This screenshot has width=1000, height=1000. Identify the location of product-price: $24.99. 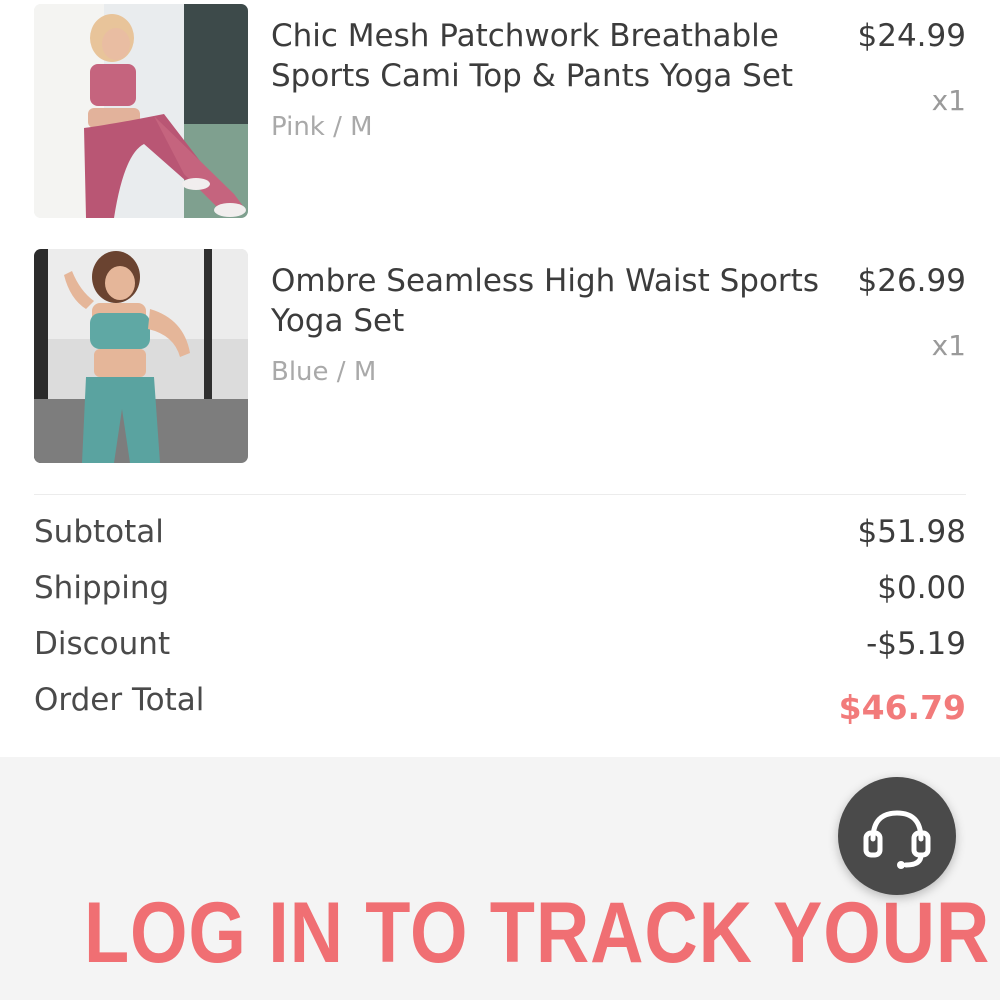
(911, 36).